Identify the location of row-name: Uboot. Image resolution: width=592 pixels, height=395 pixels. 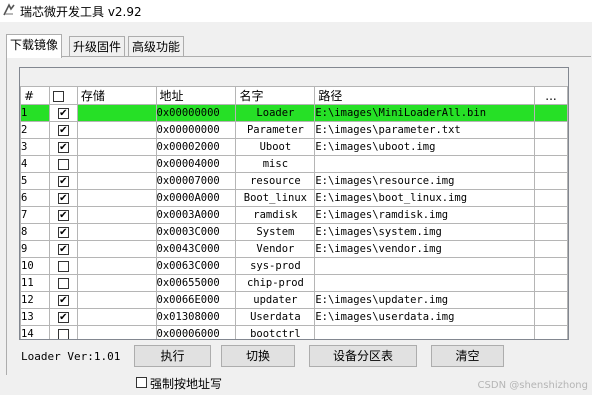
(275, 147).